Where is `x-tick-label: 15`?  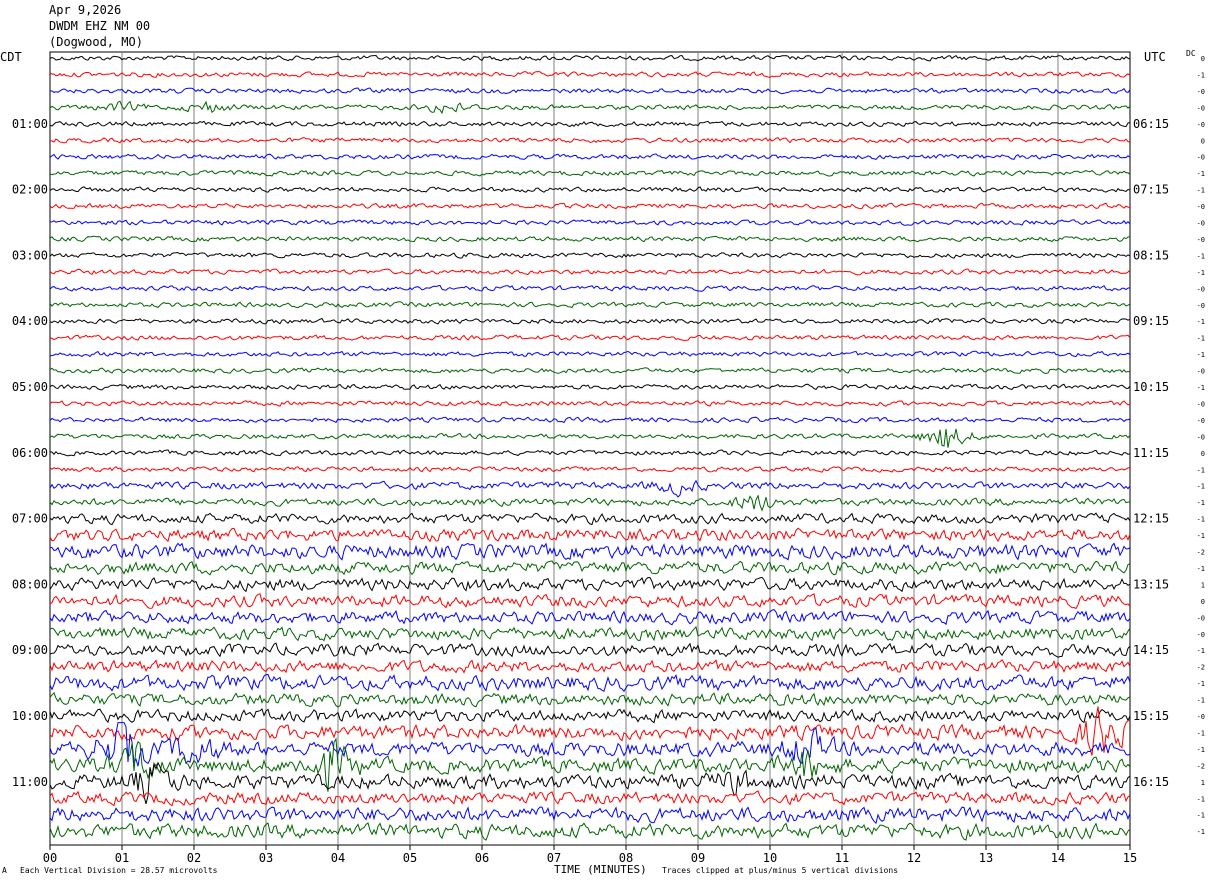
x-tick-label: 15 is located at coordinates (1130, 858).